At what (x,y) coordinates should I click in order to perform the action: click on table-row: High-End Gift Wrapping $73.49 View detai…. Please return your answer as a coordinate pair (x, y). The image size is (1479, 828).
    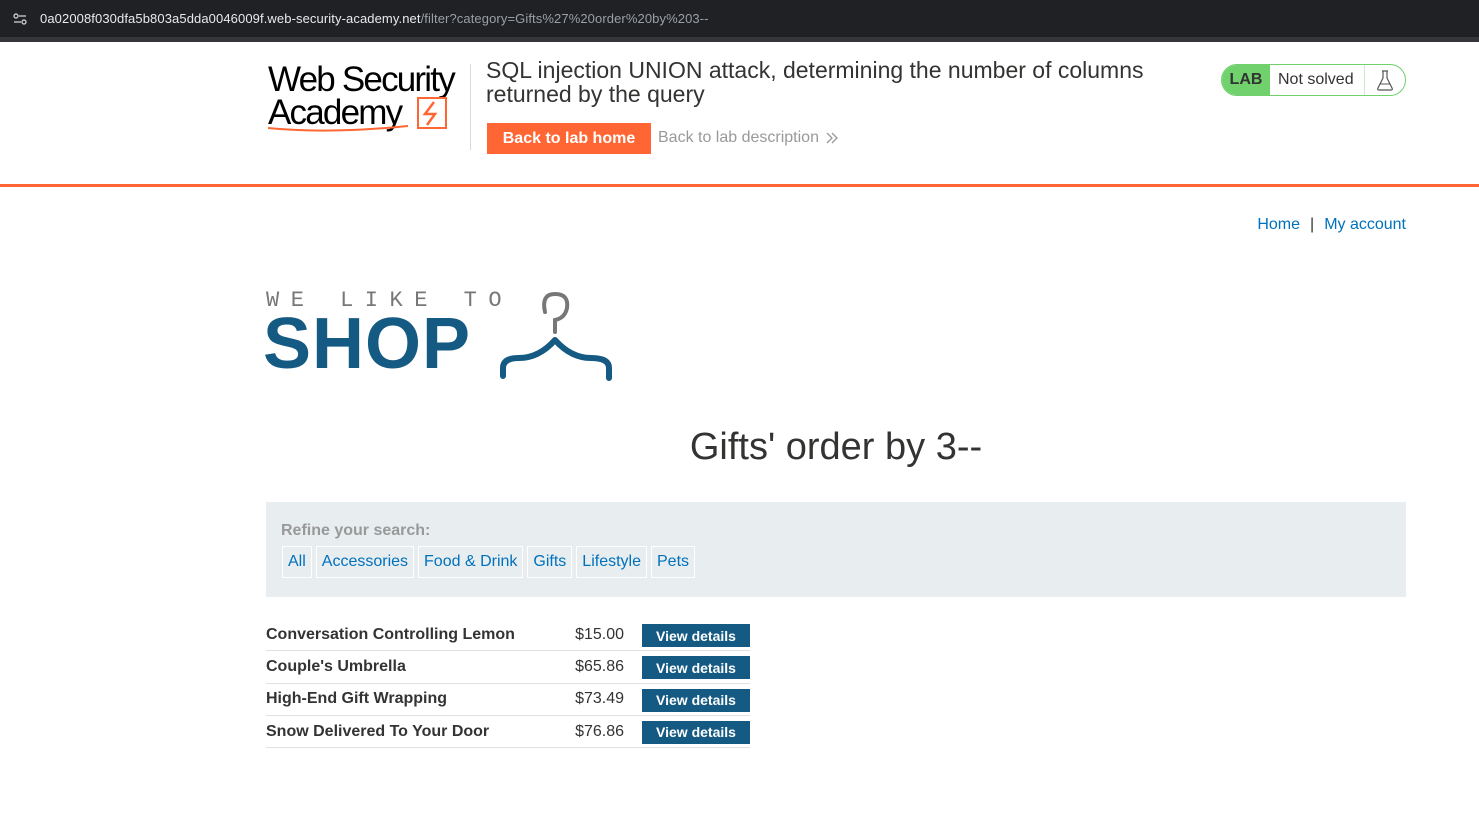
    Looking at the image, I should click on (508, 700).